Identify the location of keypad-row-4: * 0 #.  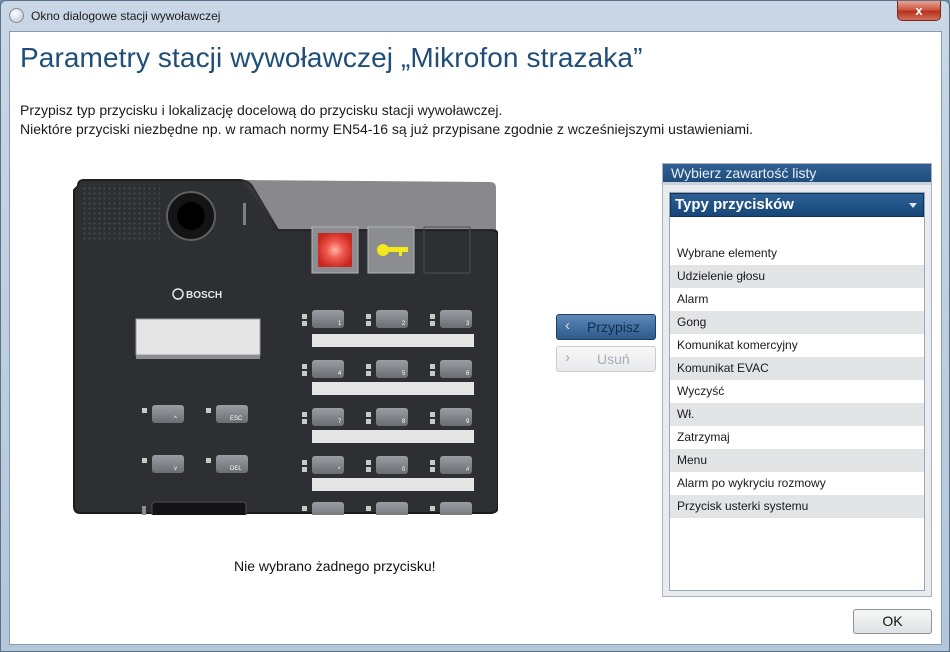
(388, 473).